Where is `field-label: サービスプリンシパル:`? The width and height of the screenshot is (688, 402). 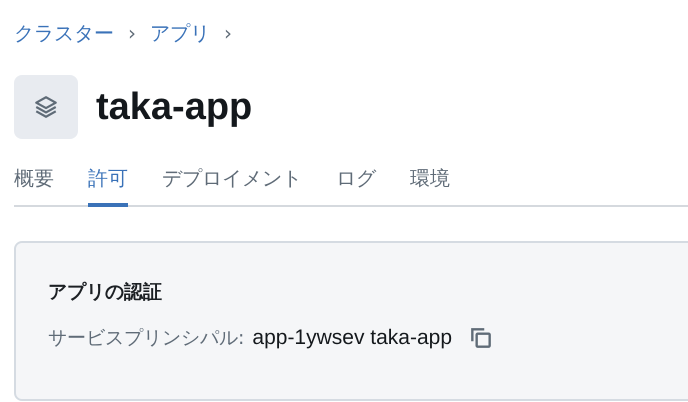
field-label: サービスプリンシパル: is located at coordinates (146, 338).